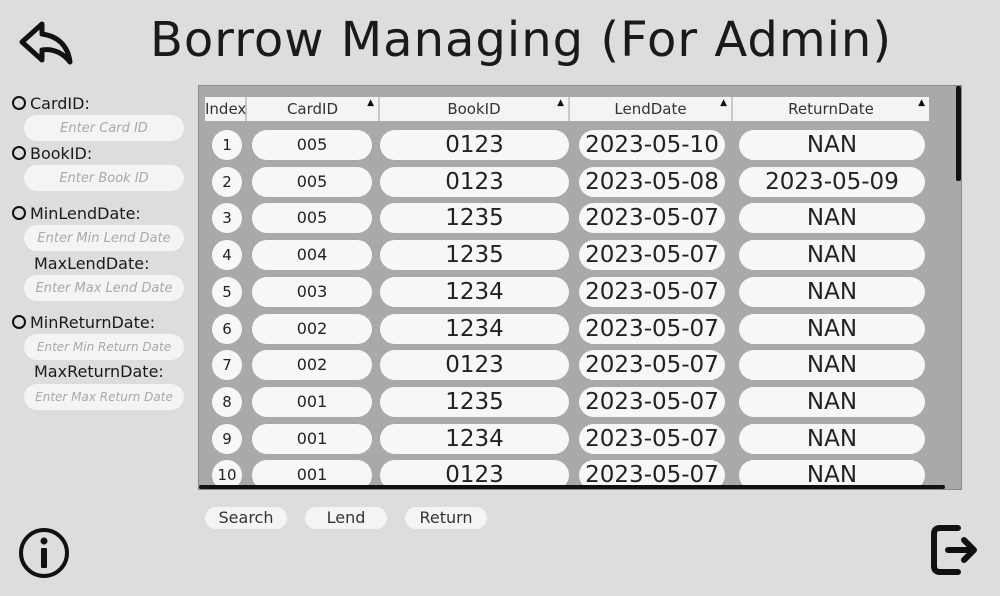 Image resolution: width=1000 pixels, height=596 pixels. What do you see at coordinates (61, 153) in the screenshot?
I see `book-id-label: BookID:` at bounding box center [61, 153].